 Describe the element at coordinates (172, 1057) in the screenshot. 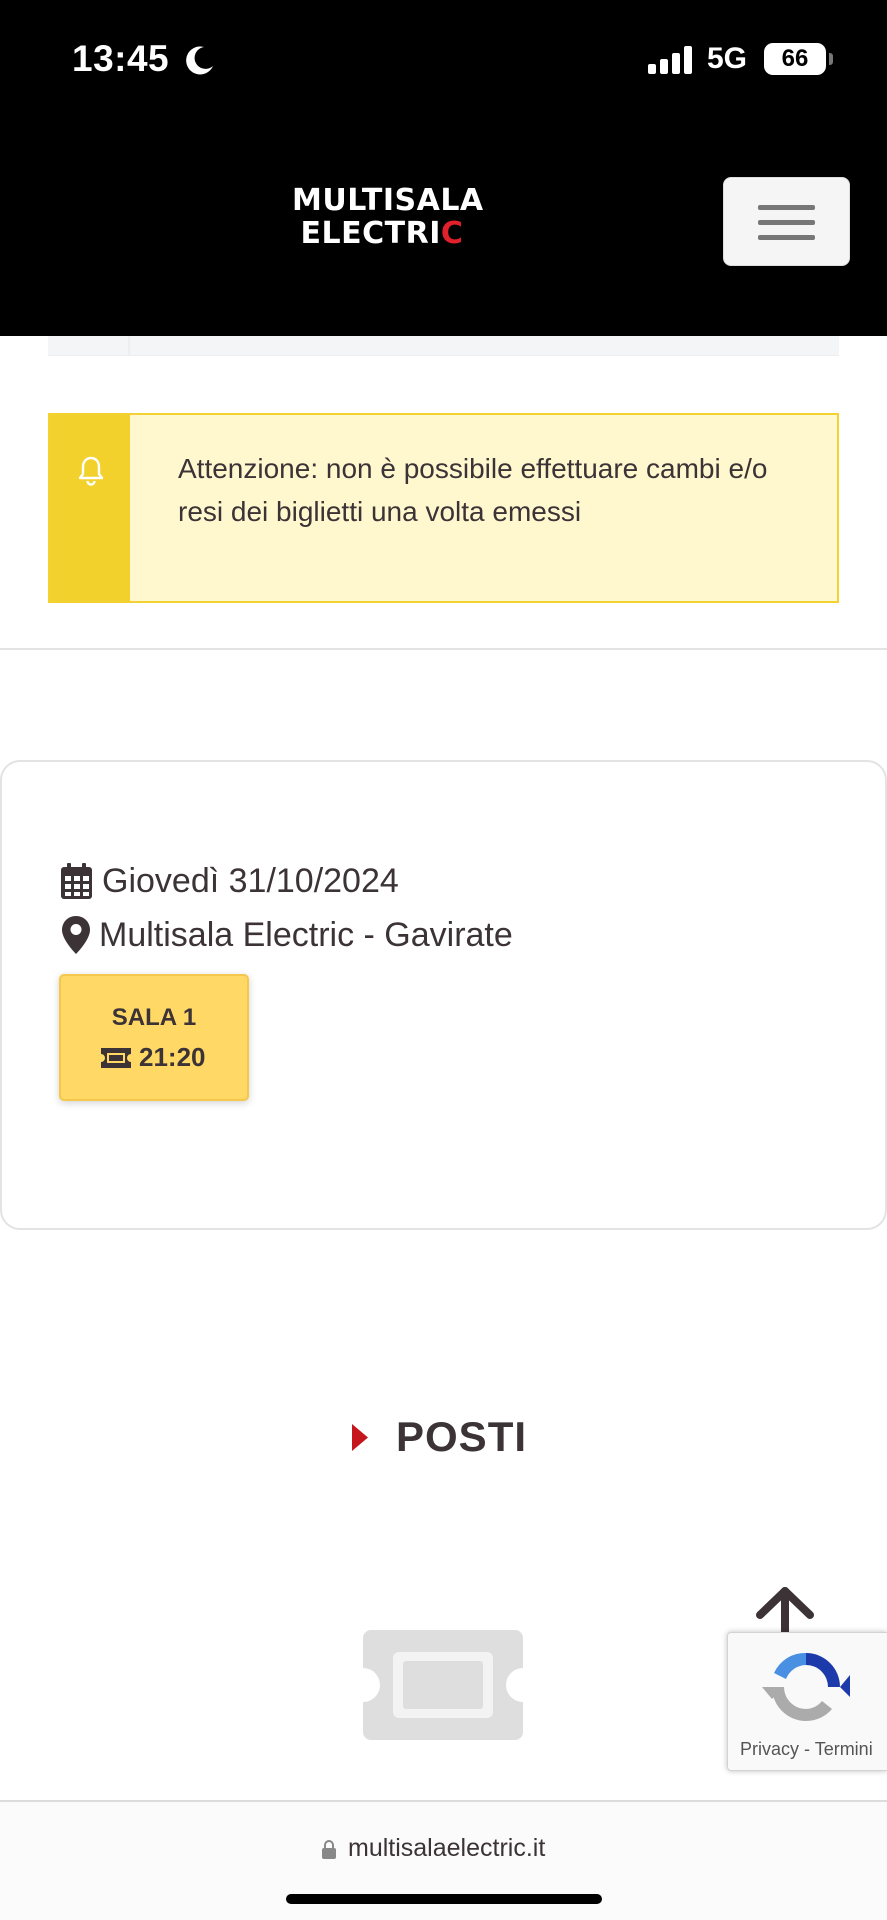

I see `showtime-time: 21:20` at that location.